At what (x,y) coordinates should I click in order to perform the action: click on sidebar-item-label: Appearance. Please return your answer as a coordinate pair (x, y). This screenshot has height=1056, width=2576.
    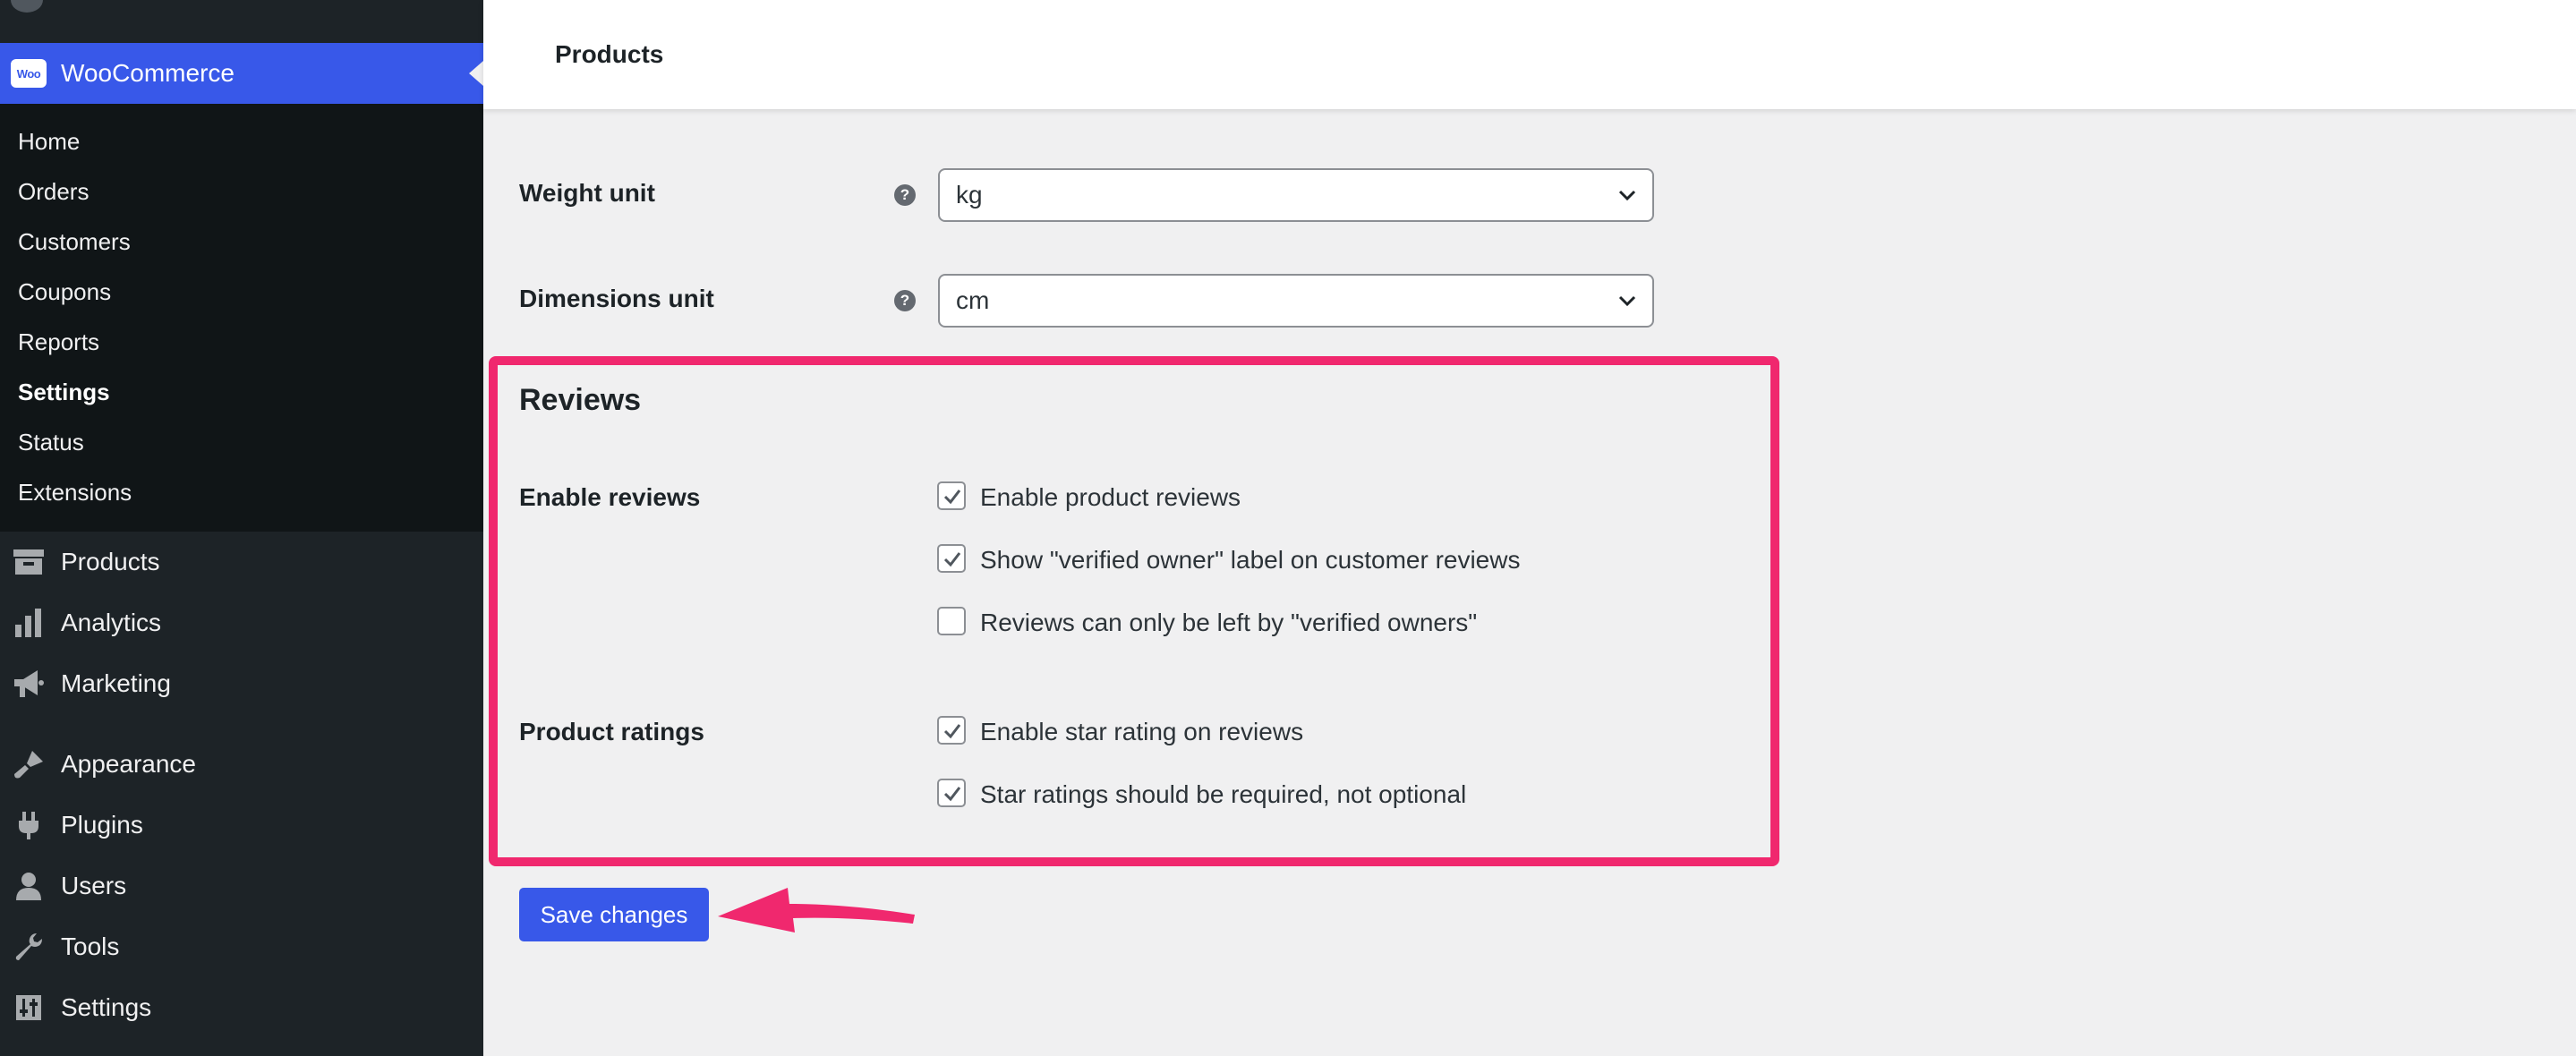
    Looking at the image, I should click on (129, 764).